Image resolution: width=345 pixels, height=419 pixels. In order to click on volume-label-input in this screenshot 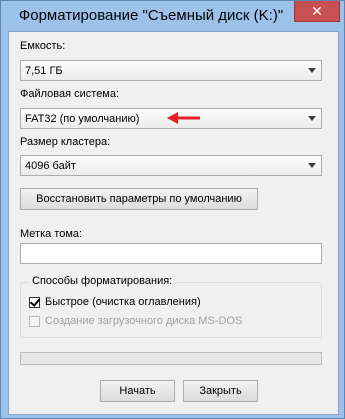, I will do `click(171, 253)`.